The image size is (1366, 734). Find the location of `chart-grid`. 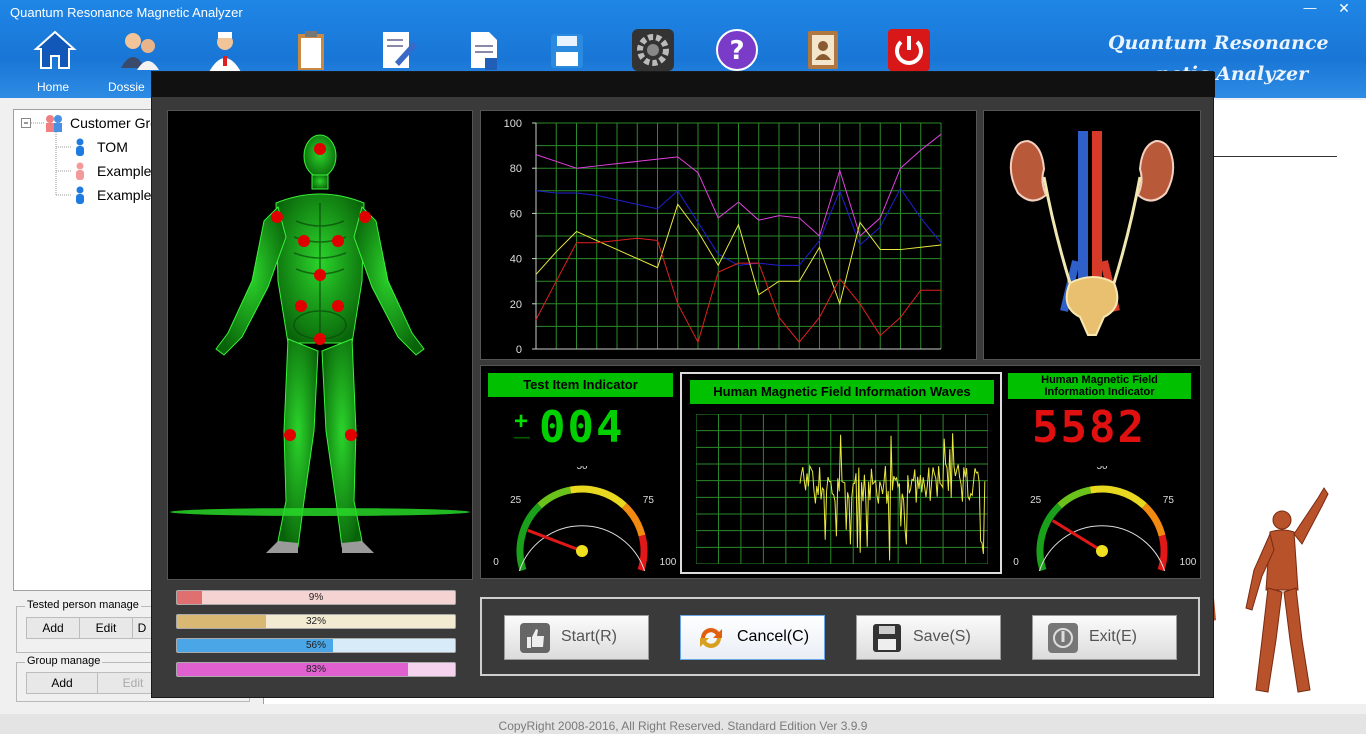

chart-grid is located at coordinates (738, 236).